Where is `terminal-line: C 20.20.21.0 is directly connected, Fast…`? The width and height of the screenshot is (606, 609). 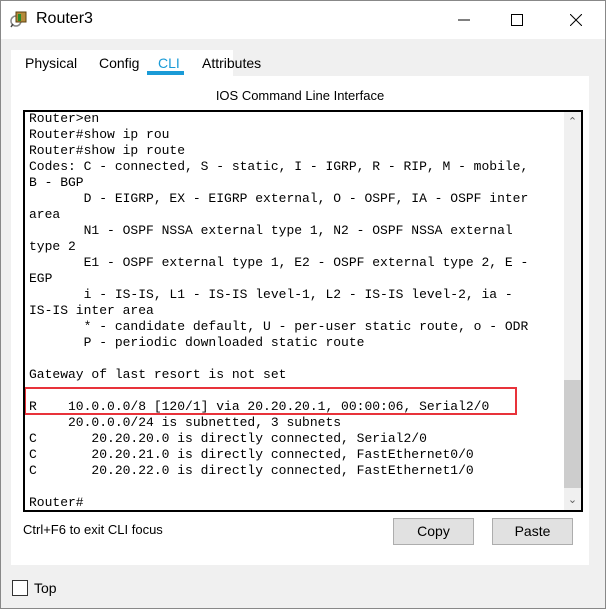 terminal-line: C 20.20.21.0 is directly connected, Fast… is located at coordinates (251, 454).